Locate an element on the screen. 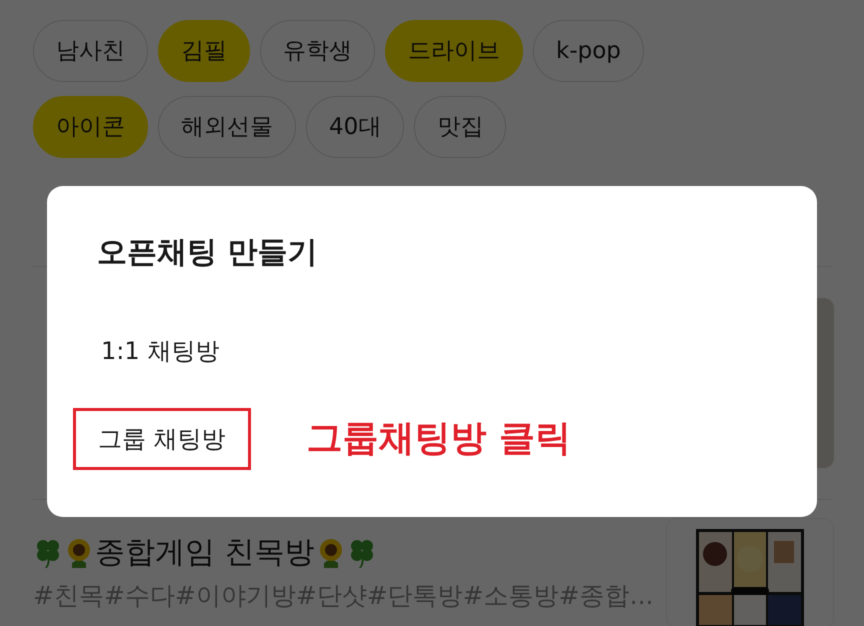 This screenshot has height=626, width=864. chat-title: 종합게임 친목방 is located at coordinates (205, 553).